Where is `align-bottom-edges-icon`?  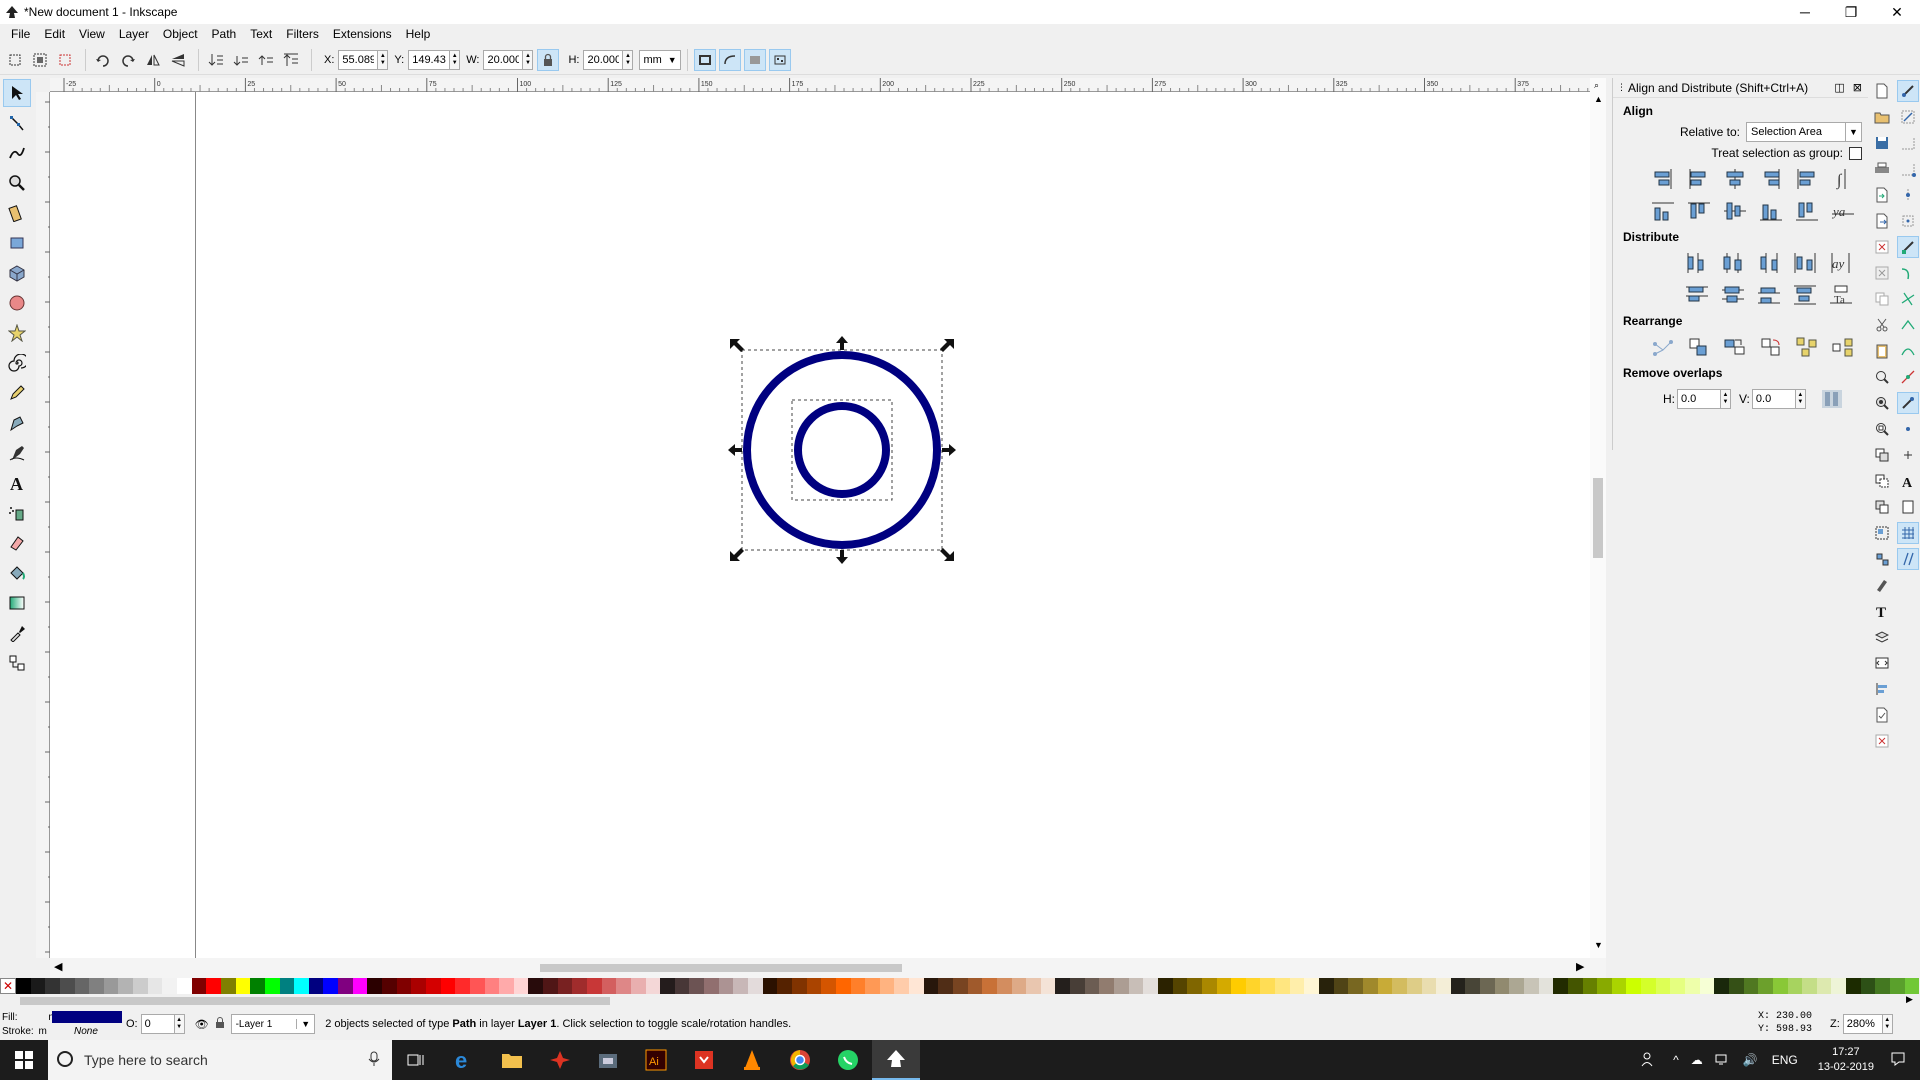 align-bottom-edges-icon is located at coordinates (1771, 211).